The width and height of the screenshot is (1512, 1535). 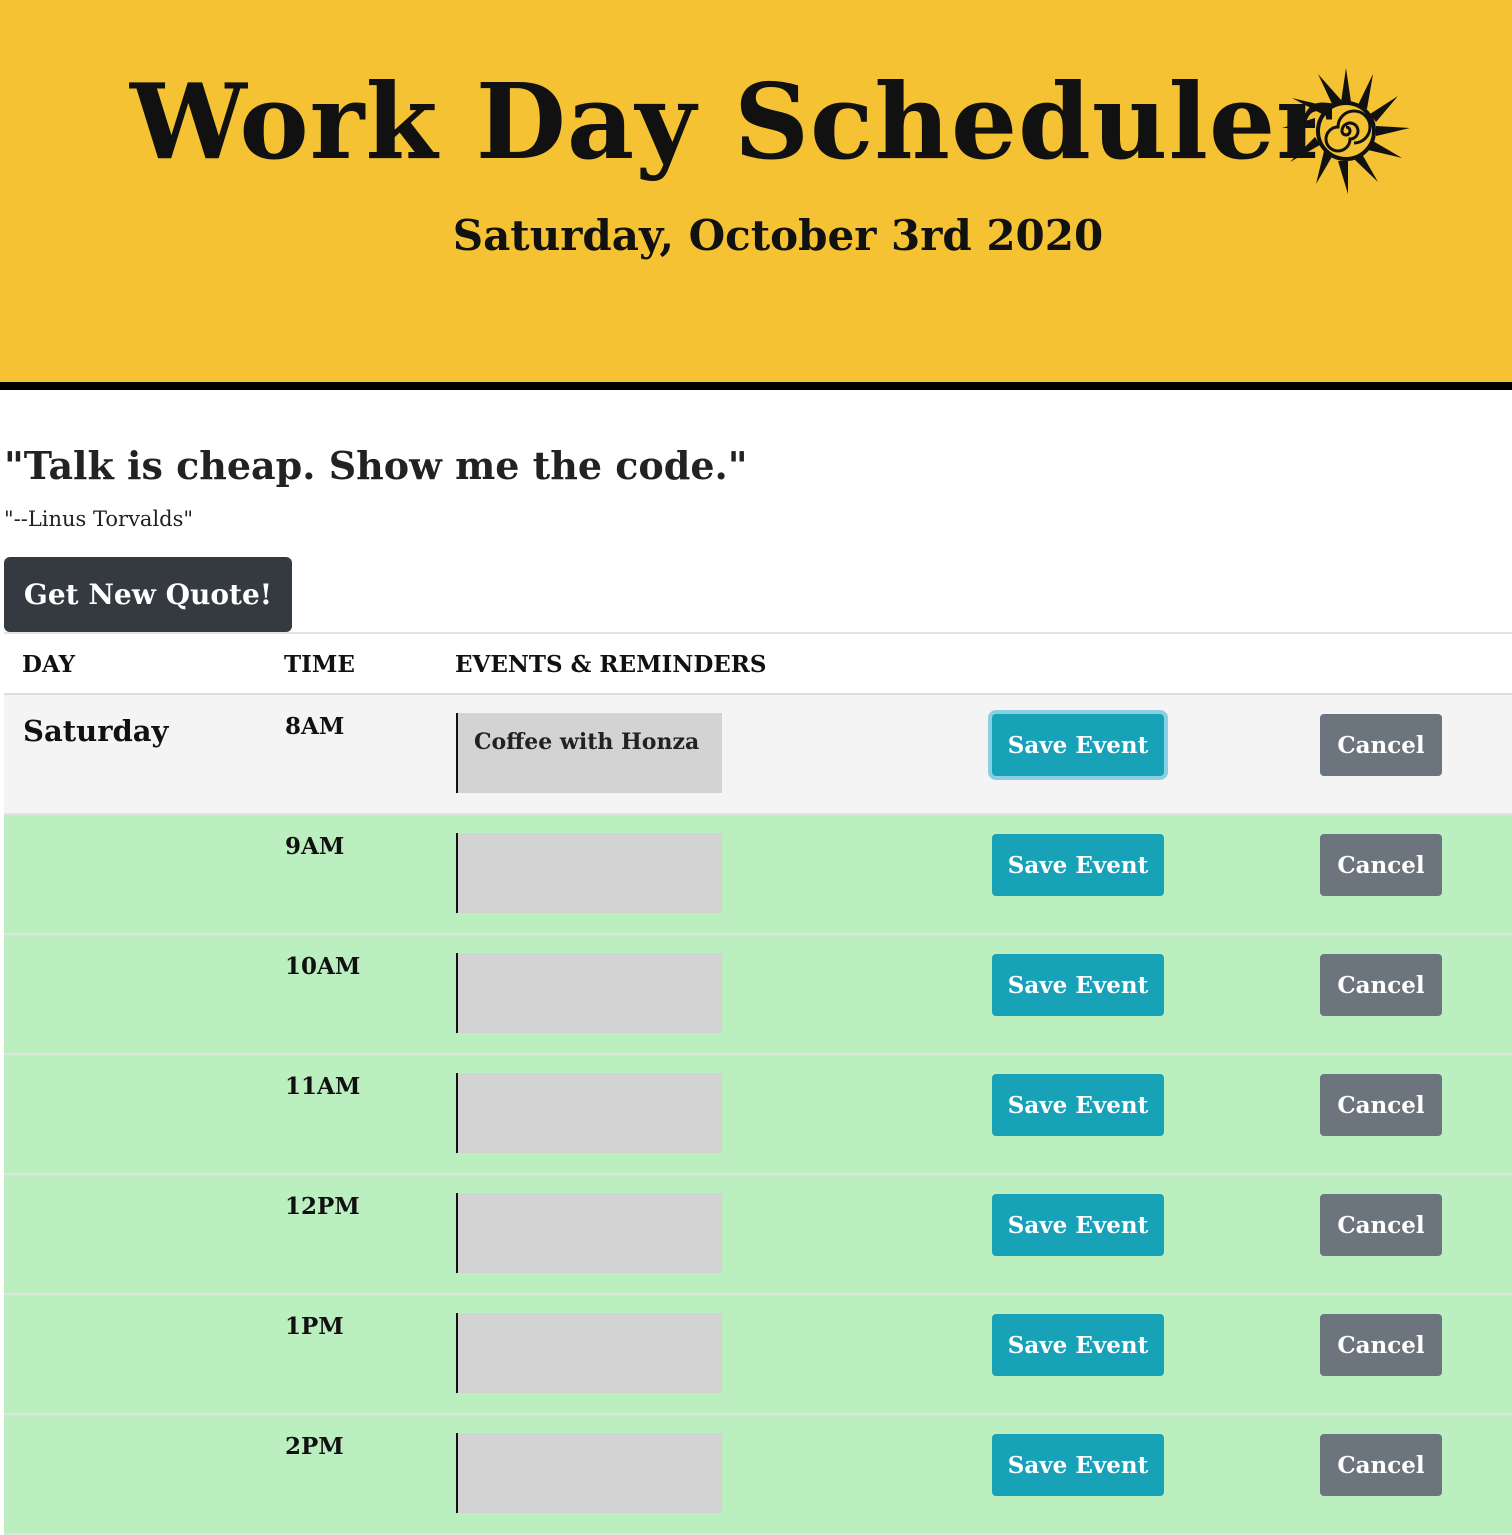 I want to click on time-label: 11AM, so click(x=323, y=1086).